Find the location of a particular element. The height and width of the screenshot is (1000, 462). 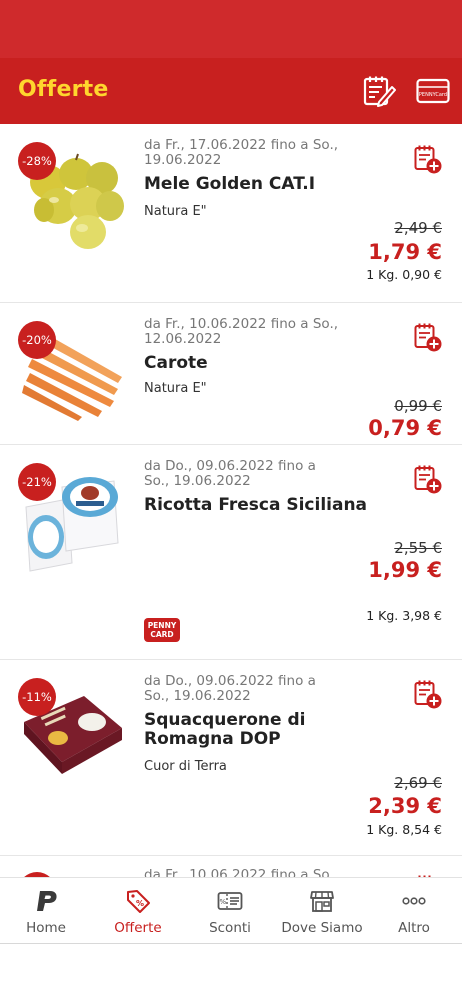

offer-price: 0,79 € is located at coordinates (405, 428).